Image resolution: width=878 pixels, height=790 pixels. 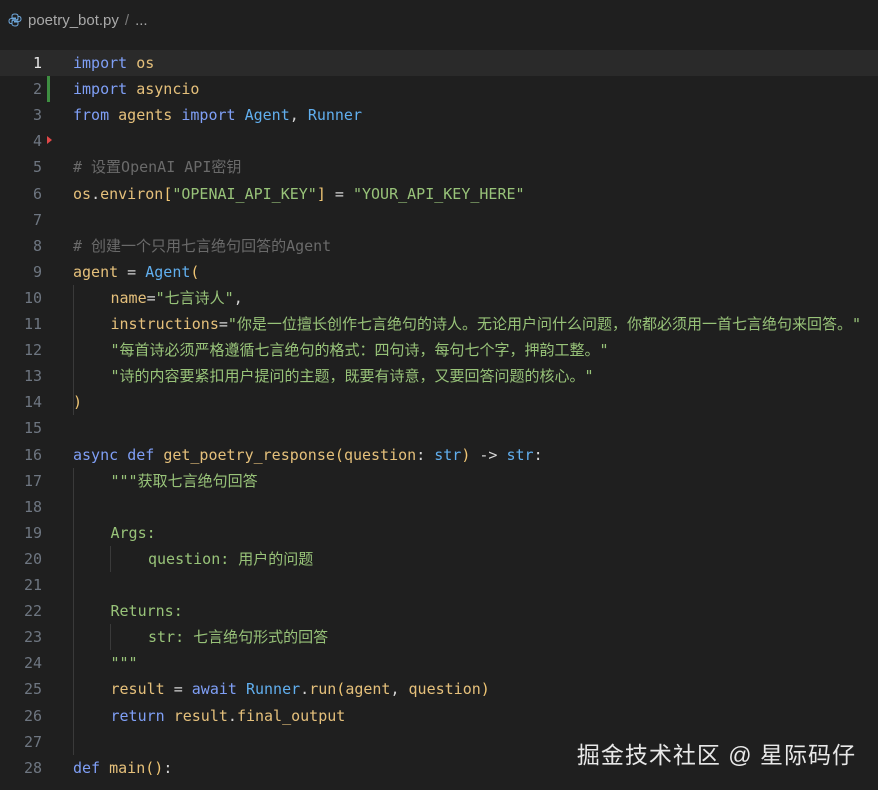 I want to click on code-line: 8 # 创建一个只用七言绝句回答的Agent, so click(x=439, y=246).